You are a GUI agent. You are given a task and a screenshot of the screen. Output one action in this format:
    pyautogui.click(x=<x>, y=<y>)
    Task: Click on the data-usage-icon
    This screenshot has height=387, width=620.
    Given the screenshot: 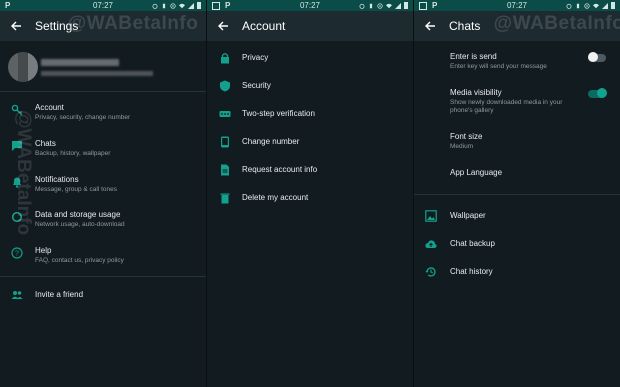 What is the action you would take?
    pyautogui.click(x=17, y=217)
    